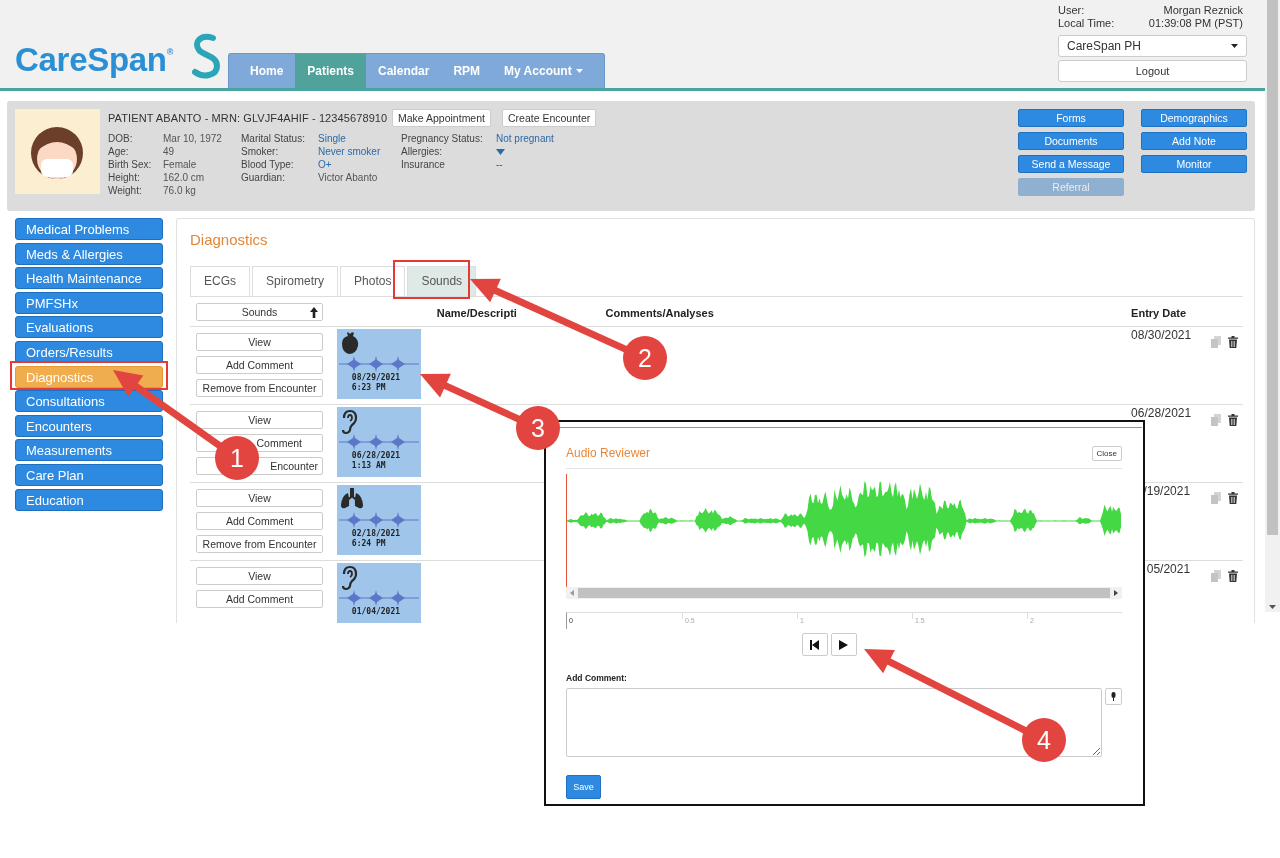 Image resolution: width=1280 pixels, height=858 pixels. What do you see at coordinates (1194, 164) in the screenshot?
I see `panel-button: Monitor` at bounding box center [1194, 164].